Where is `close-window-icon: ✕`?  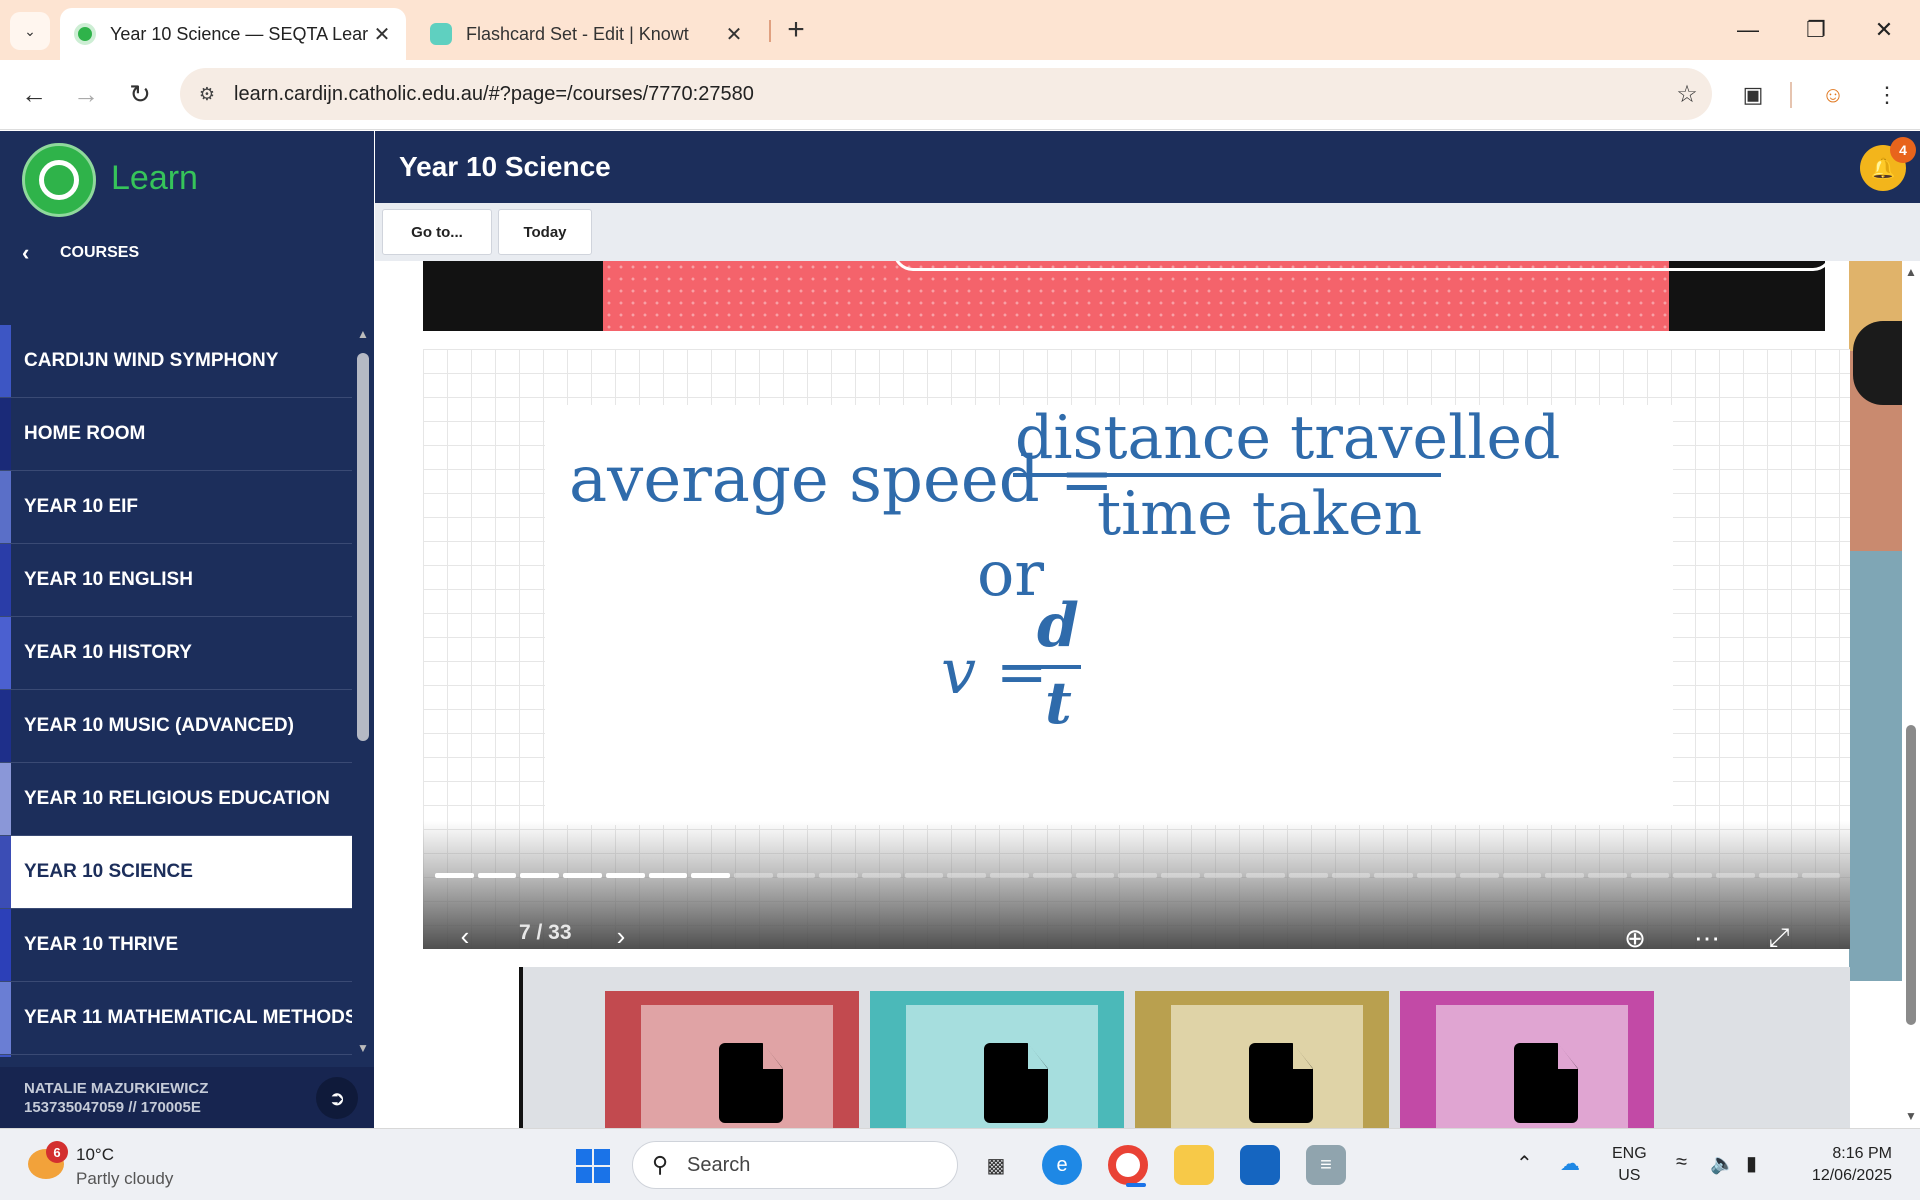 close-window-icon: ✕ is located at coordinates (1884, 30).